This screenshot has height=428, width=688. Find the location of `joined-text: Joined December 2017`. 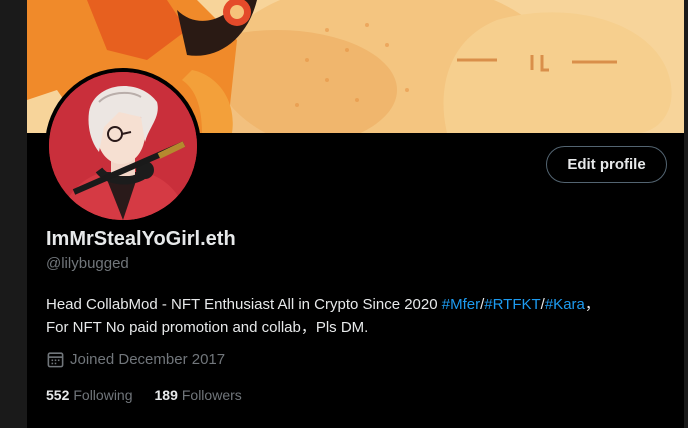

joined-text: Joined December 2017 is located at coordinates (148, 359).